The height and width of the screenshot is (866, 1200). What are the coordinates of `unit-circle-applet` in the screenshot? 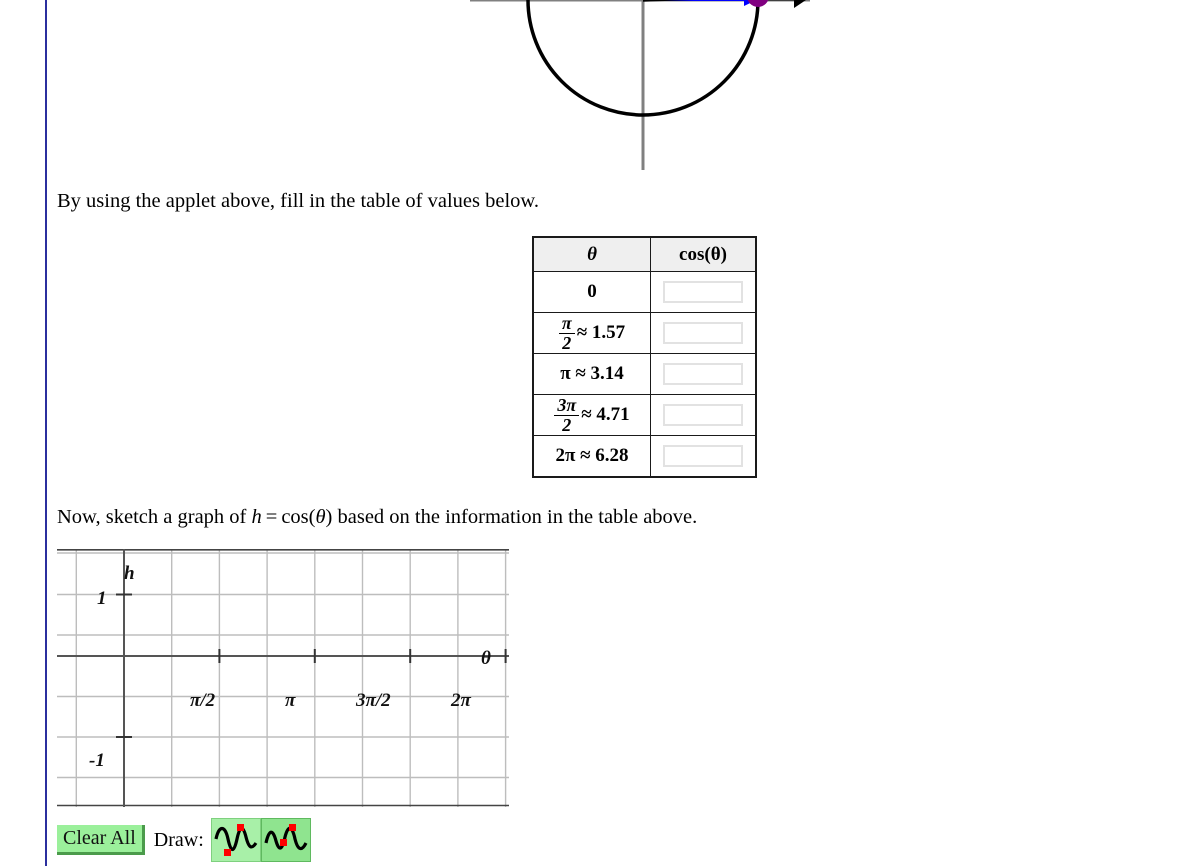 It's located at (645, 90).